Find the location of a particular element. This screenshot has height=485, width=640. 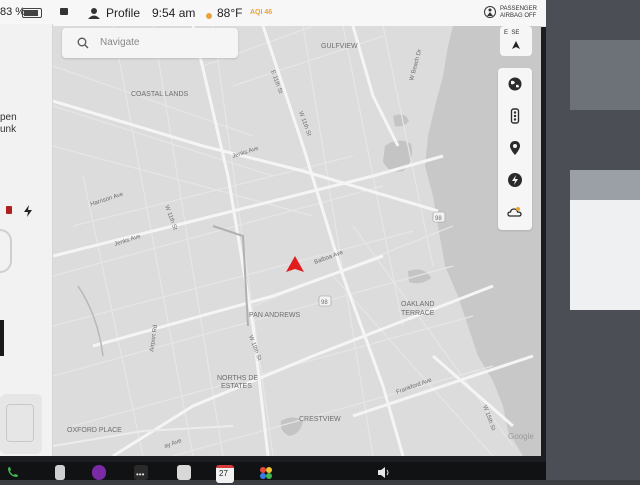

airbag-line1: PASSENGER is located at coordinates (518, 9).